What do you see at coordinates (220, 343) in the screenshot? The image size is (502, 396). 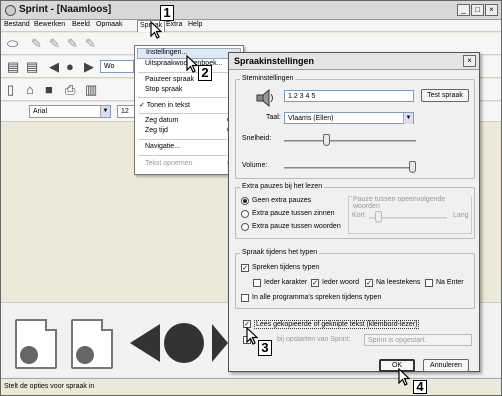 I see `next-icon` at bounding box center [220, 343].